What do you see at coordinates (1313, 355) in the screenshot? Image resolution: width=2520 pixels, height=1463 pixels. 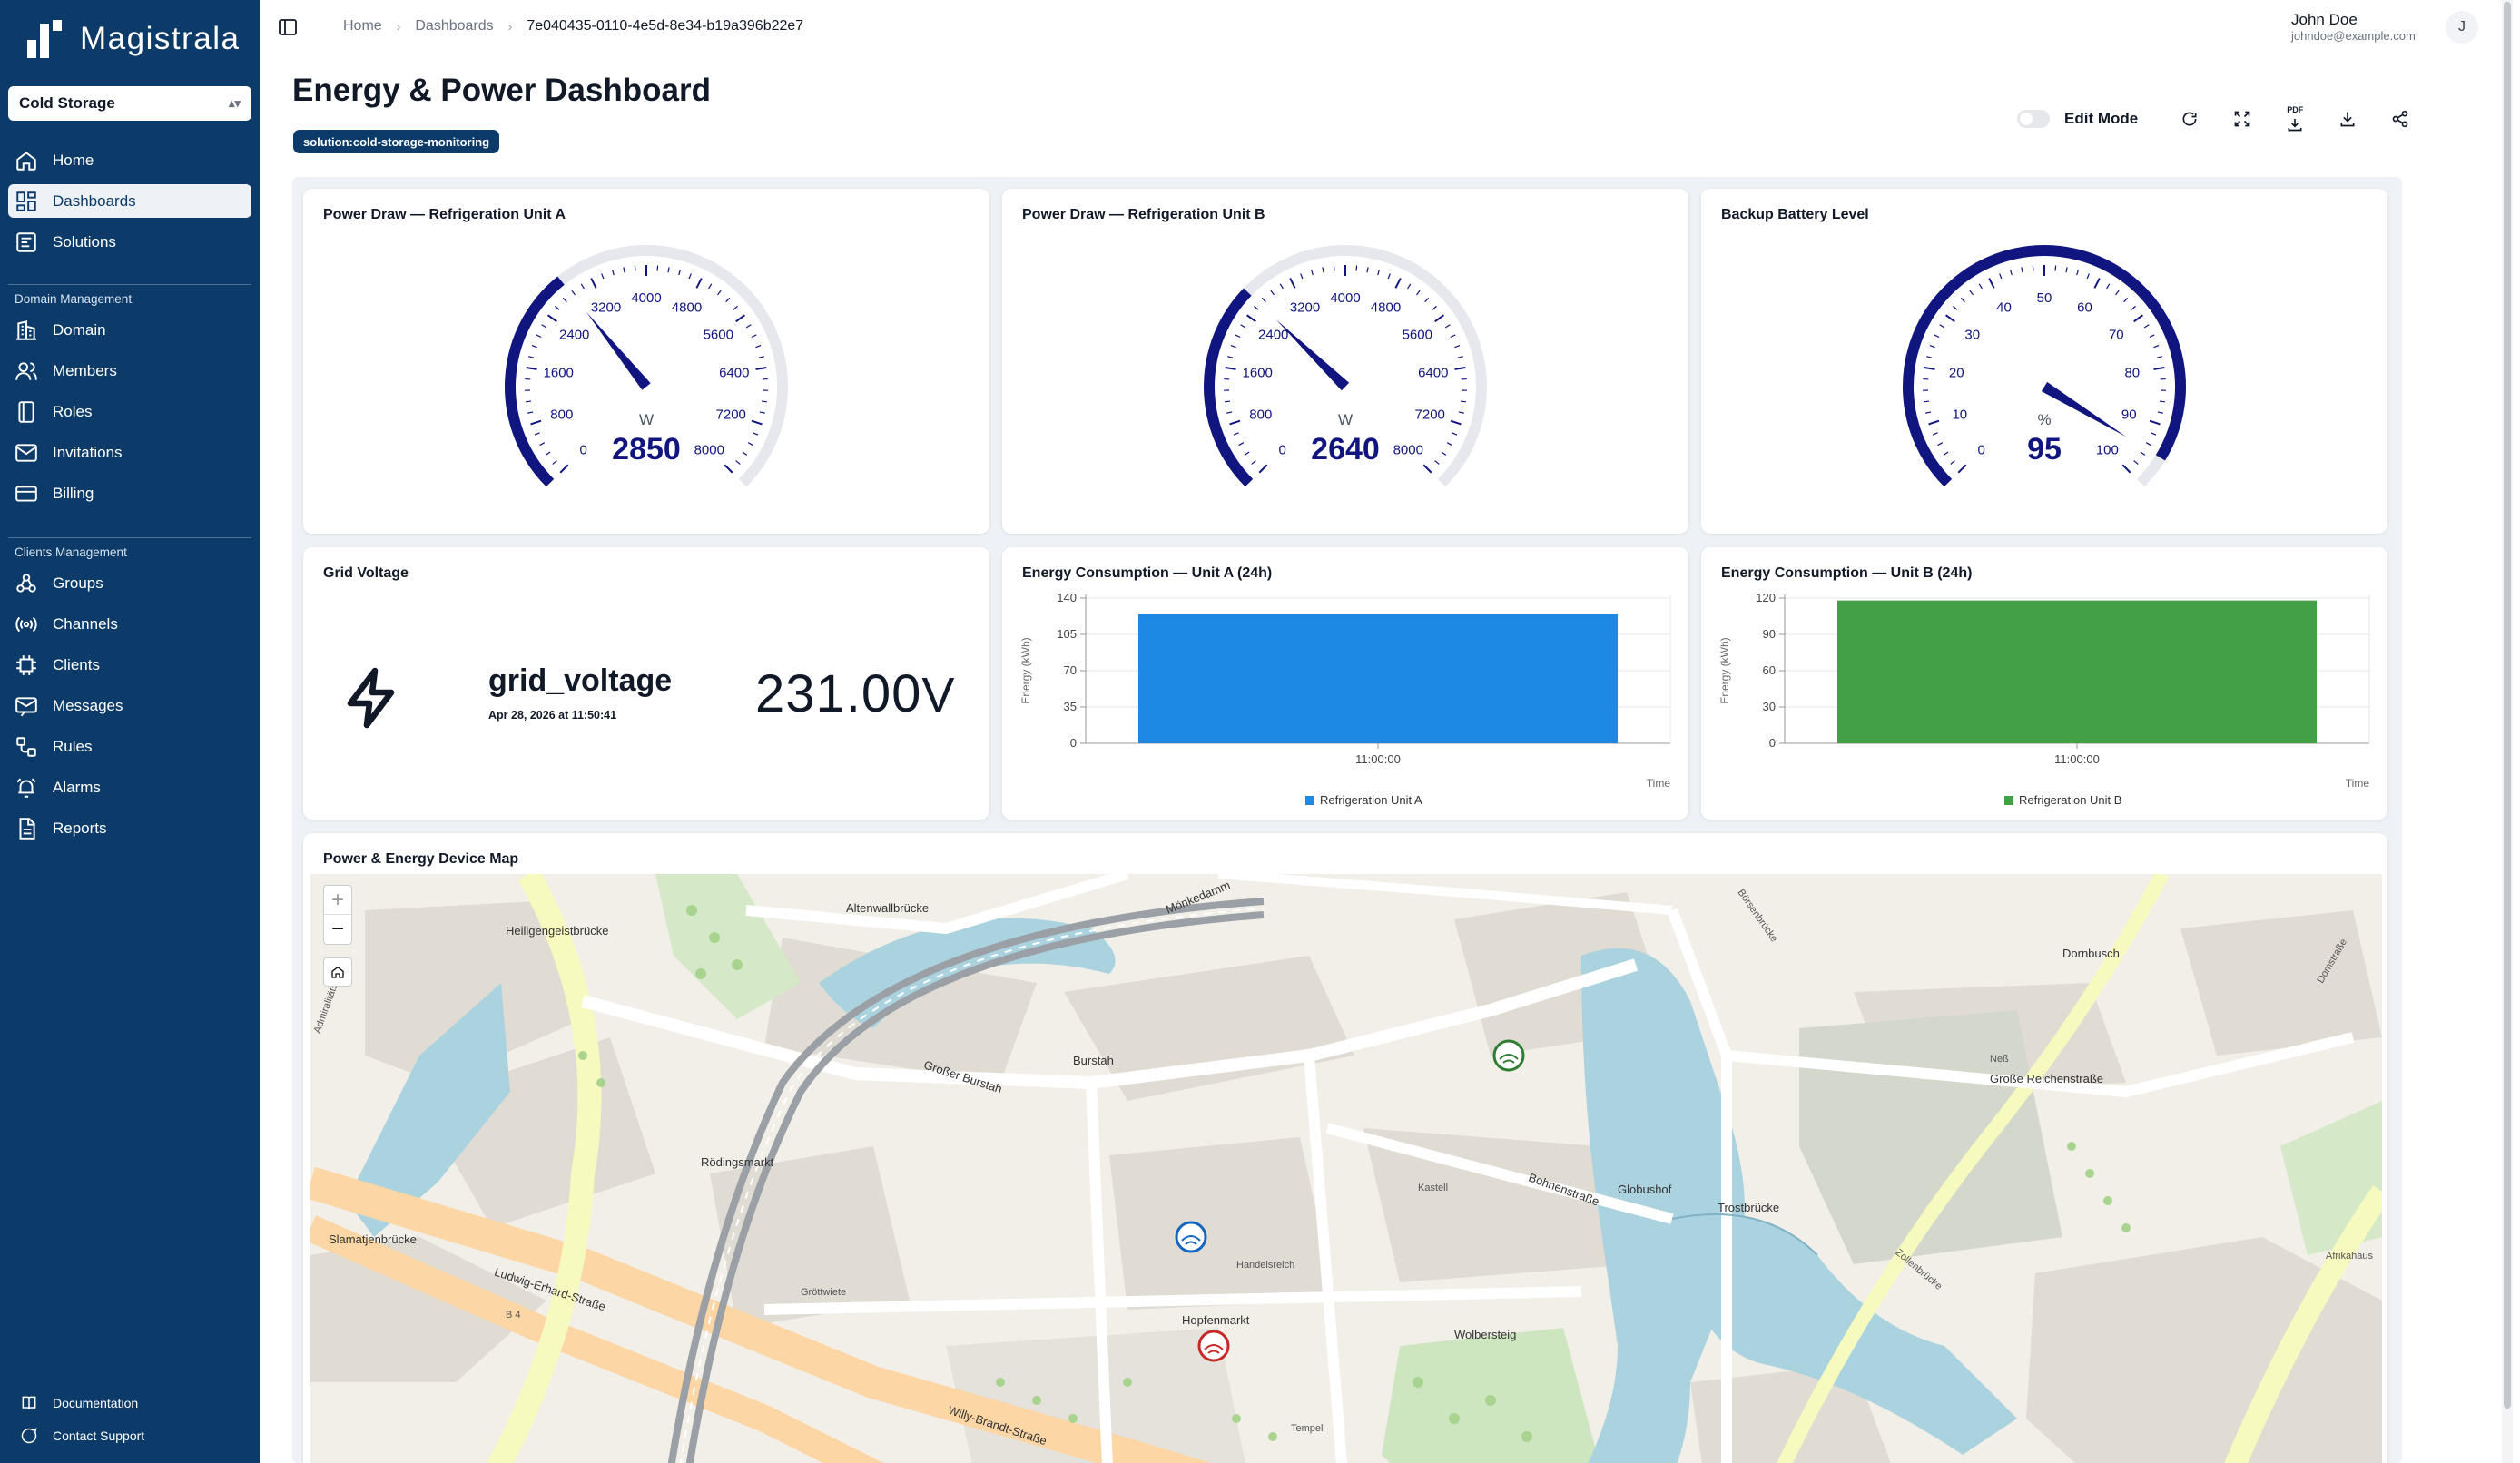 I see `gauge-needle` at bounding box center [1313, 355].